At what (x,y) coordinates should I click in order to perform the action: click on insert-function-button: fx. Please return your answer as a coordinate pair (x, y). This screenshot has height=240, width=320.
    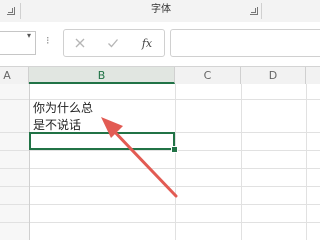
    Looking at the image, I should click on (147, 43).